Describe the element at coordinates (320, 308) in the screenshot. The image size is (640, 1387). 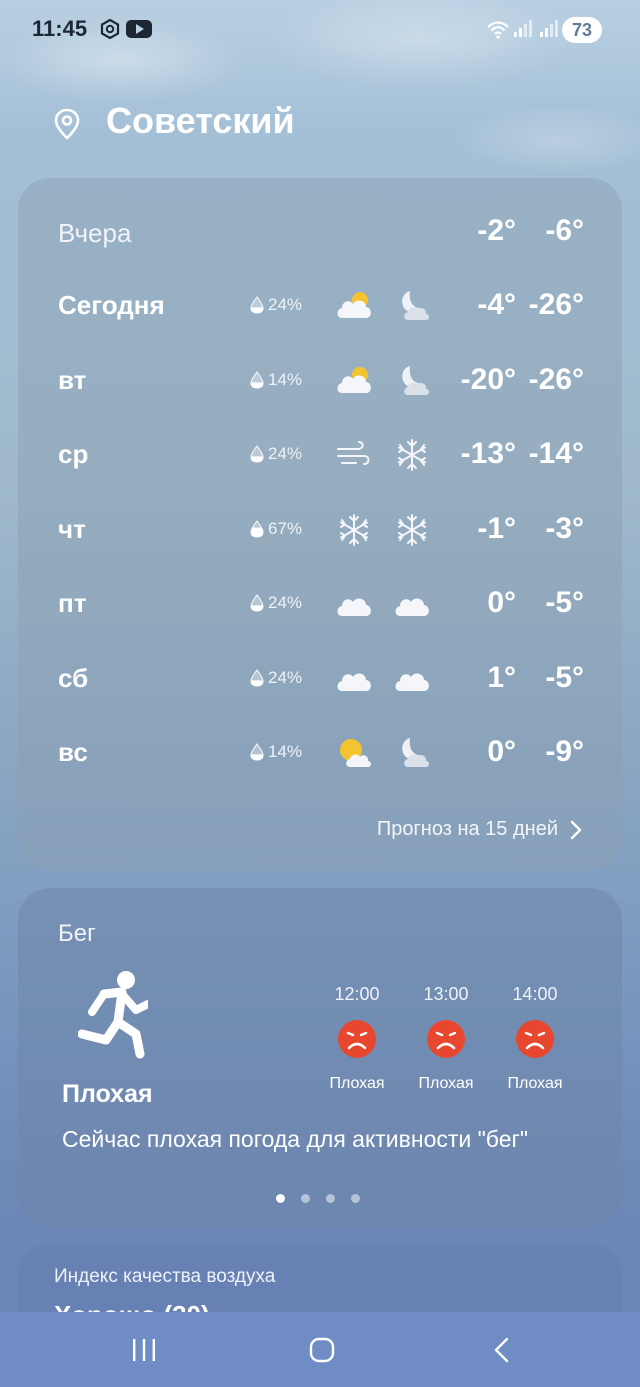
I see `forecast-row: Сегодня 24% -4° -26°` at that location.